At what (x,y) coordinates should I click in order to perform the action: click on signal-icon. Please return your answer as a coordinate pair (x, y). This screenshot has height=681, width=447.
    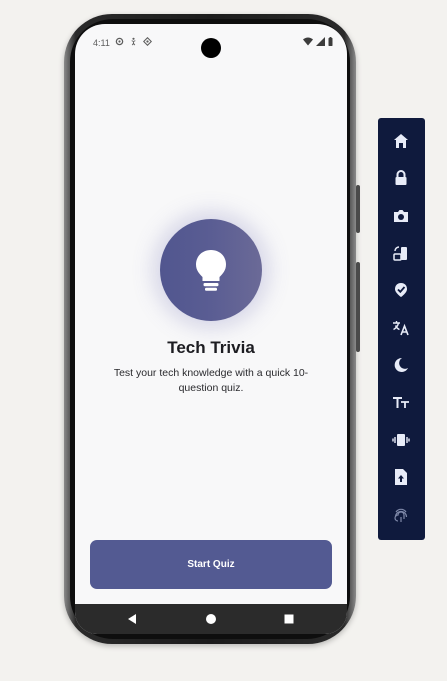
    Looking at the image, I should click on (320, 41).